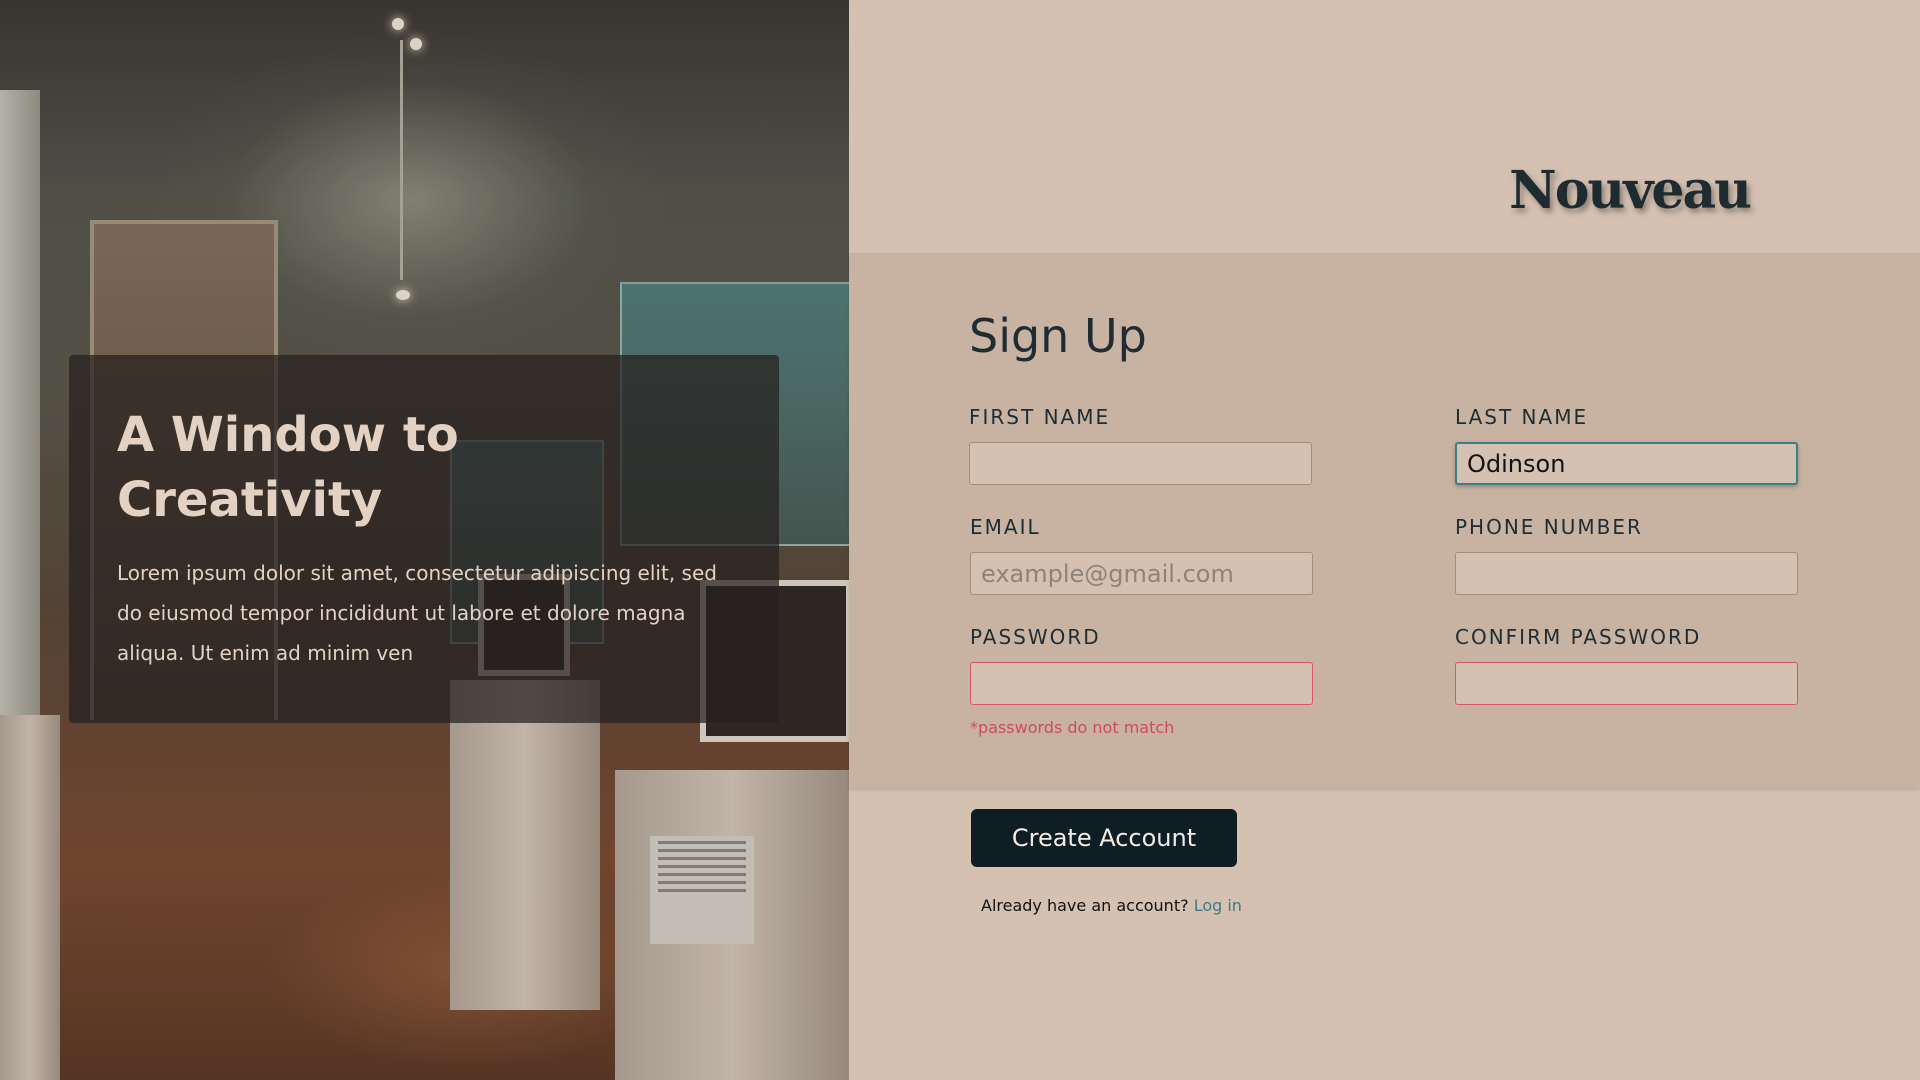 The image size is (1920, 1080). What do you see at coordinates (1549, 527) in the screenshot?
I see `phone-number-label: PHONE NUMBER` at bounding box center [1549, 527].